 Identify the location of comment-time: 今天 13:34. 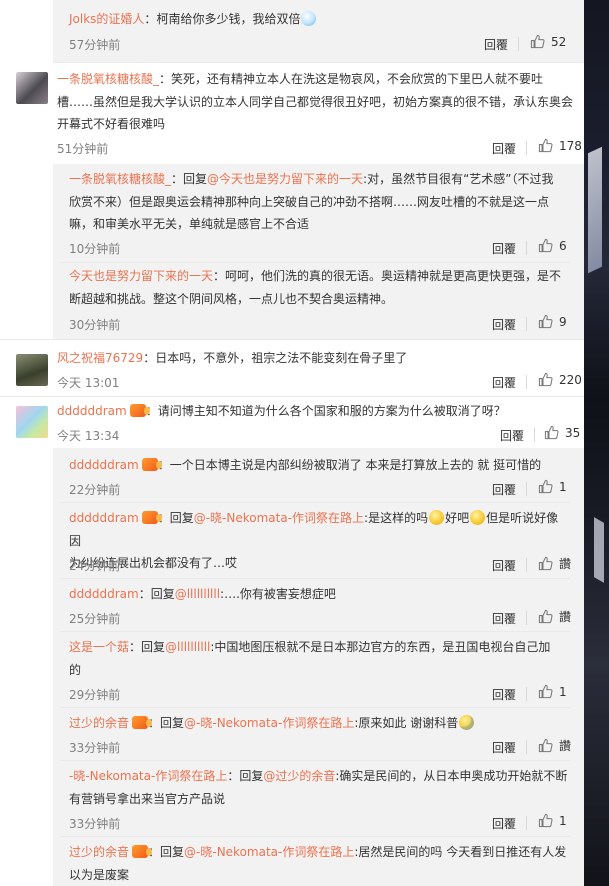
(88, 436).